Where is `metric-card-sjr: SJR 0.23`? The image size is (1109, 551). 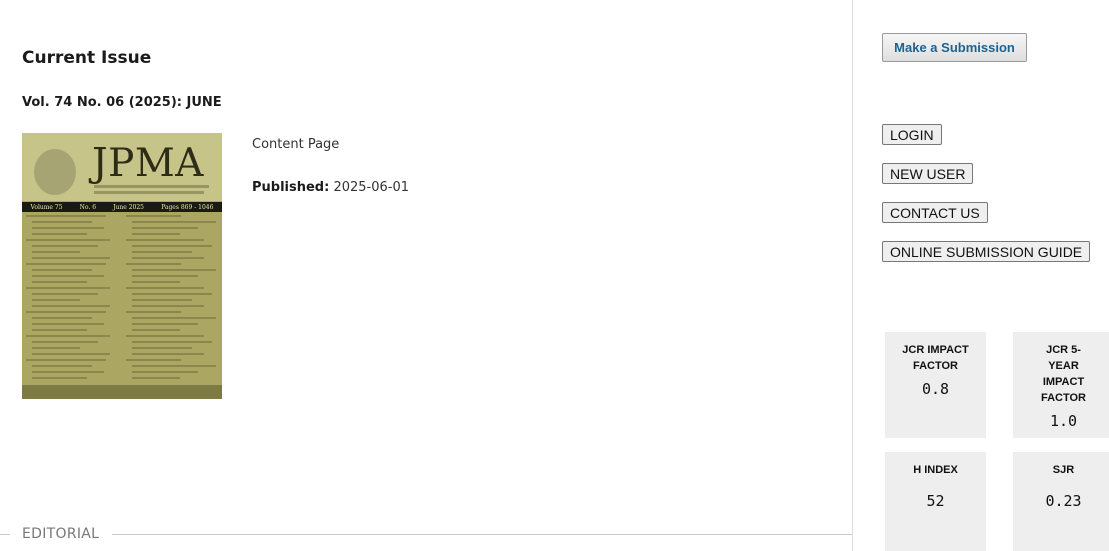
metric-card-sjr: SJR 0.23 is located at coordinates (1061, 501).